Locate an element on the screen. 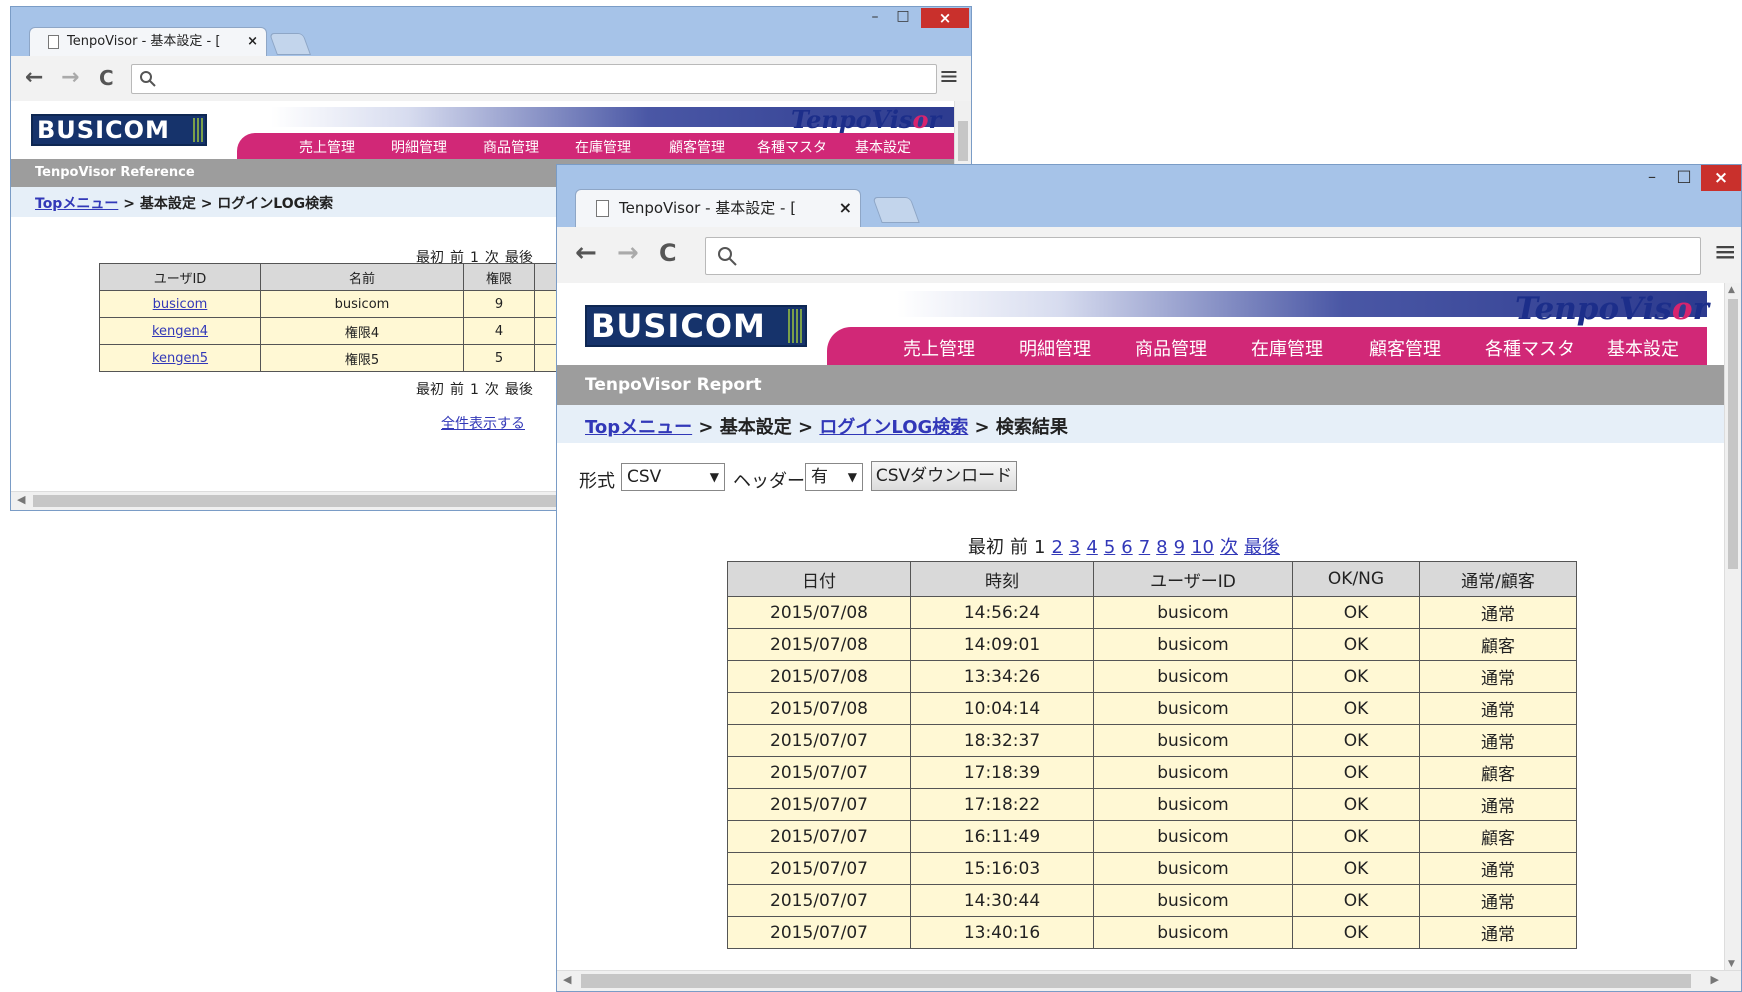  show-all-link: 全件表示する is located at coordinates (483, 423).